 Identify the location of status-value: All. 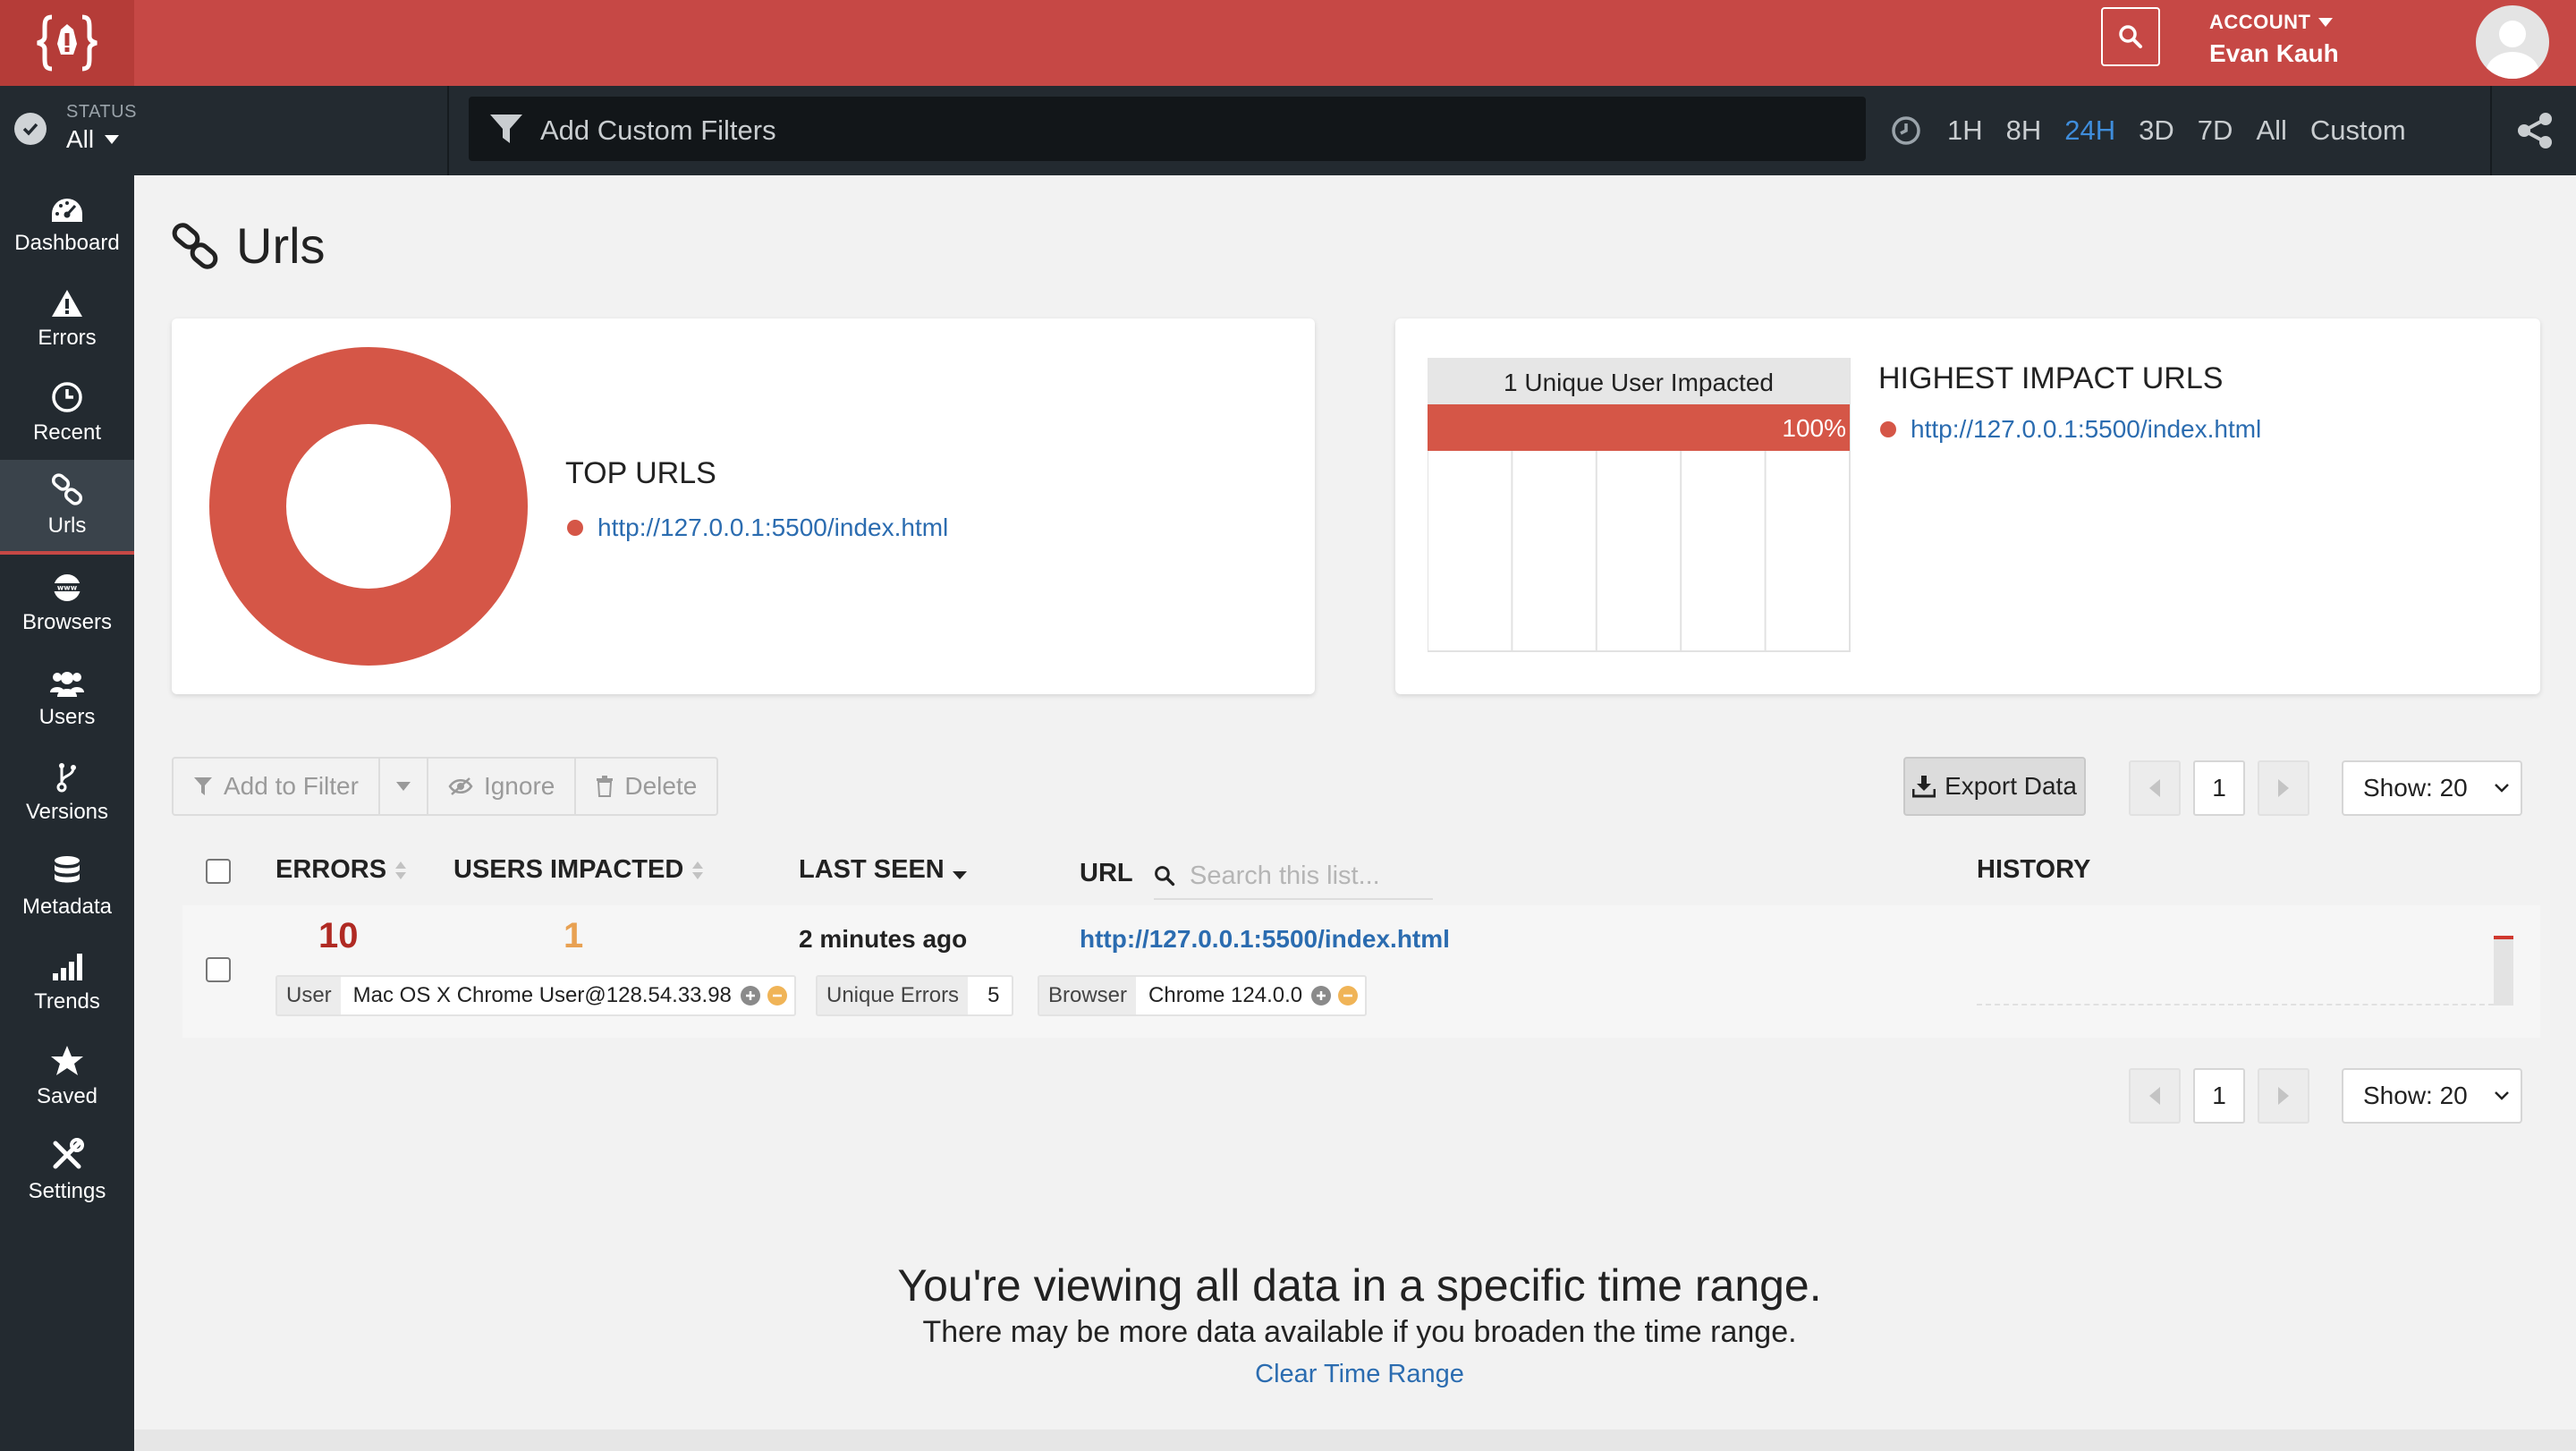
(80, 139).